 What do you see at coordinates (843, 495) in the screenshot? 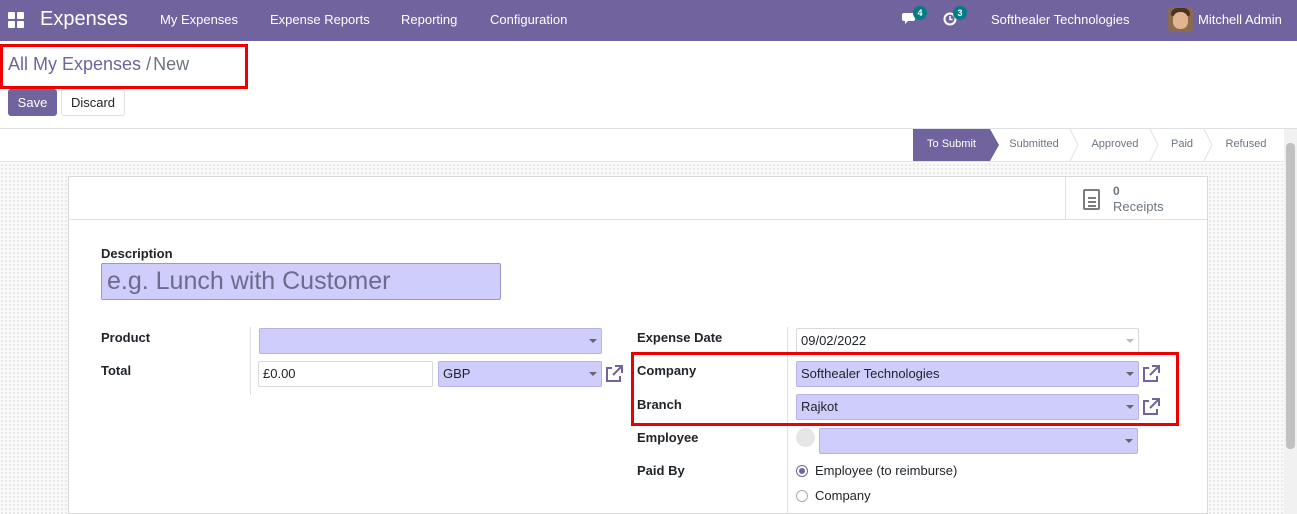
I see `paid-by-company-label: Company` at bounding box center [843, 495].